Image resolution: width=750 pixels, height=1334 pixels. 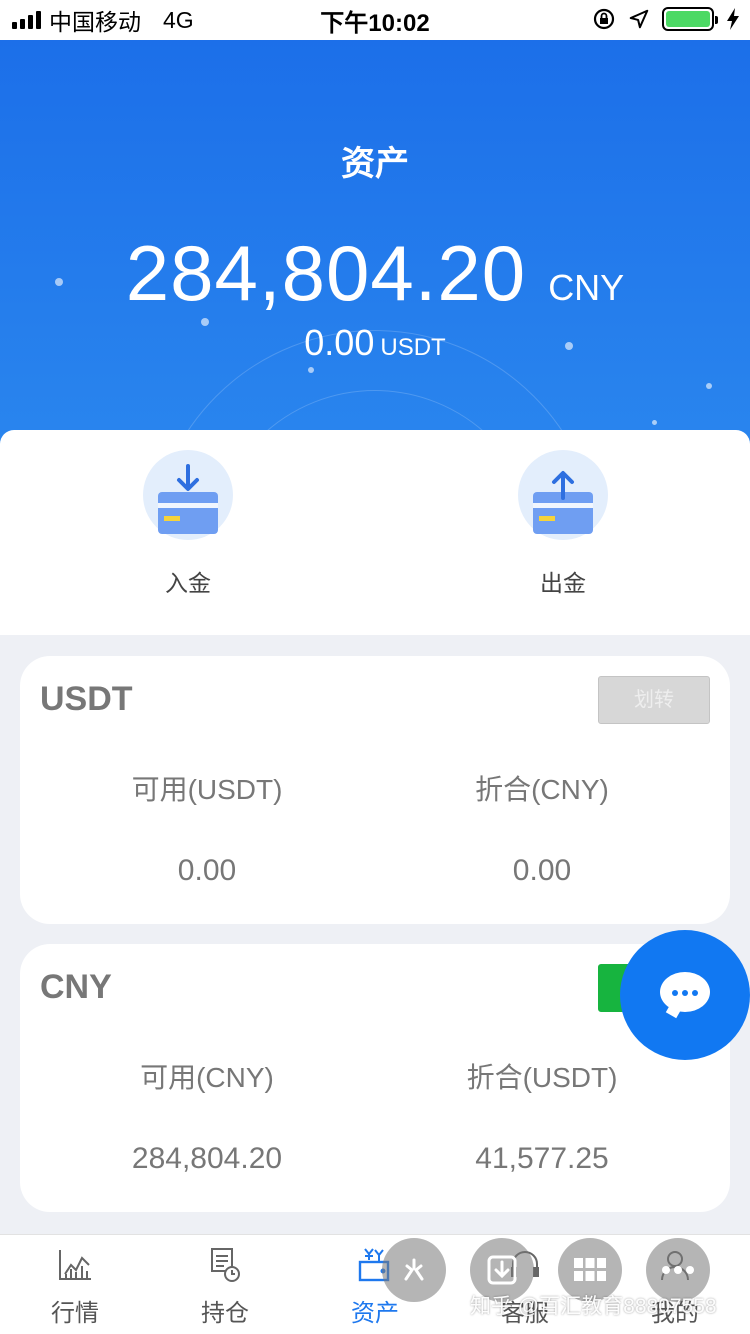 What do you see at coordinates (178, 19) in the screenshot?
I see `network-label: 4G` at bounding box center [178, 19].